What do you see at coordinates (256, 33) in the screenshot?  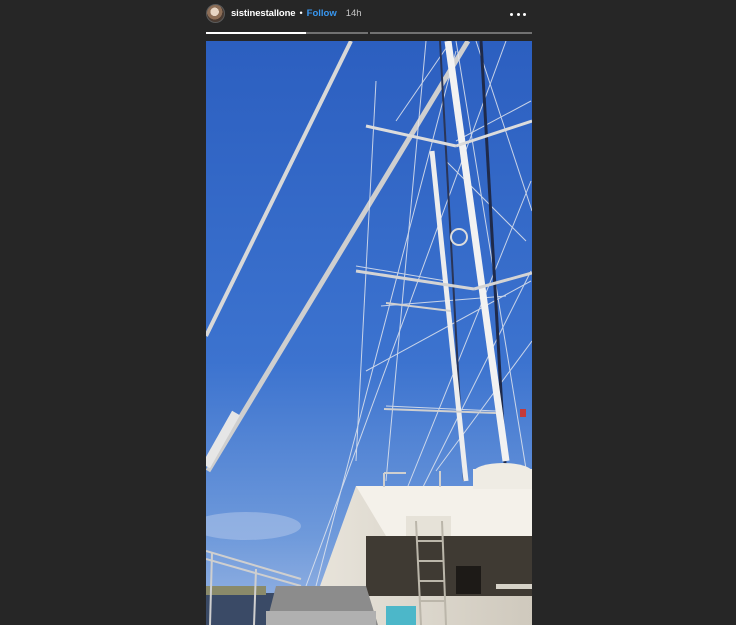 I see `progress-fill` at bounding box center [256, 33].